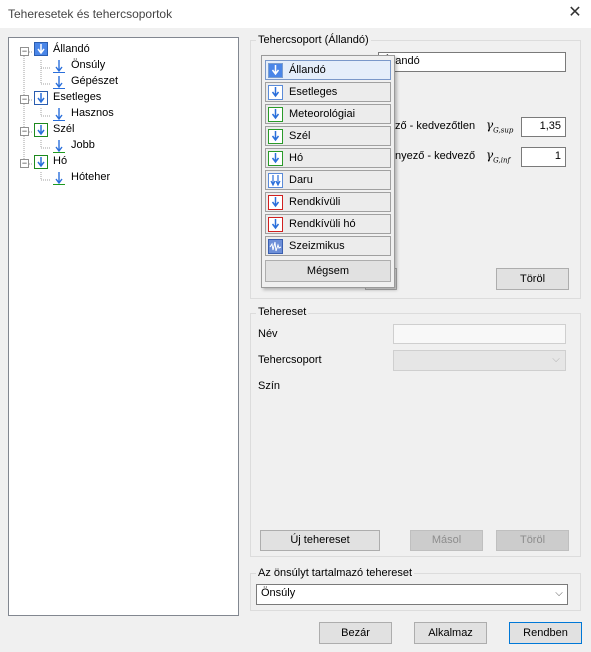  What do you see at coordinates (71, 49) in the screenshot?
I see `tree-group-label: Állandó` at bounding box center [71, 49].